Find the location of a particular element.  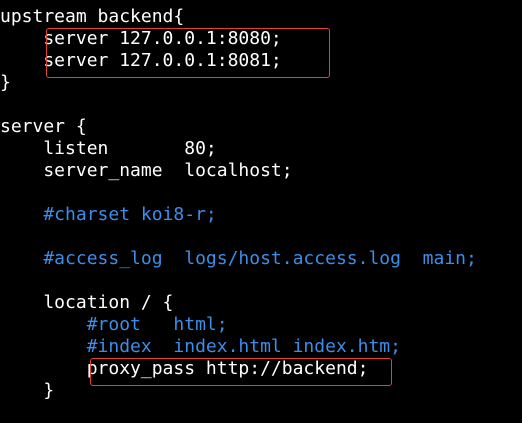

proxy-pass-highlight is located at coordinates (241, 372).